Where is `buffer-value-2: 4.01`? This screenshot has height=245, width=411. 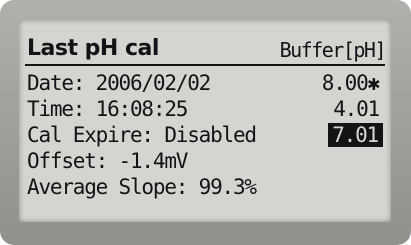
buffer-value-2: 4.01 is located at coordinates (356, 109).